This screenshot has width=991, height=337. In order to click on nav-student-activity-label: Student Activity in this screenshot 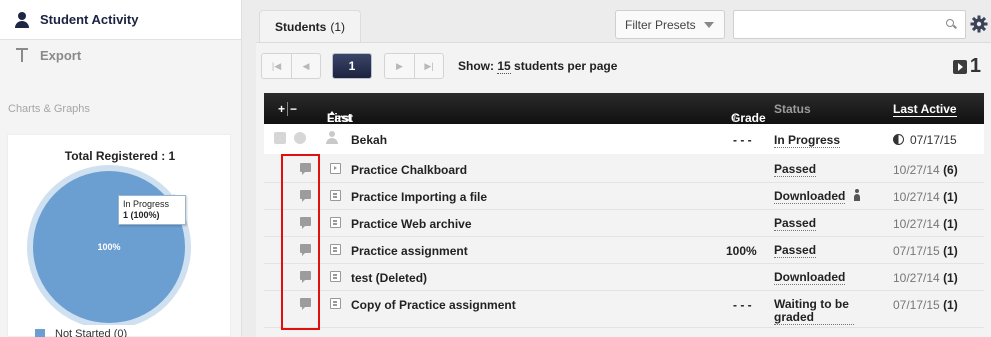, I will do `click(89, 19)`.